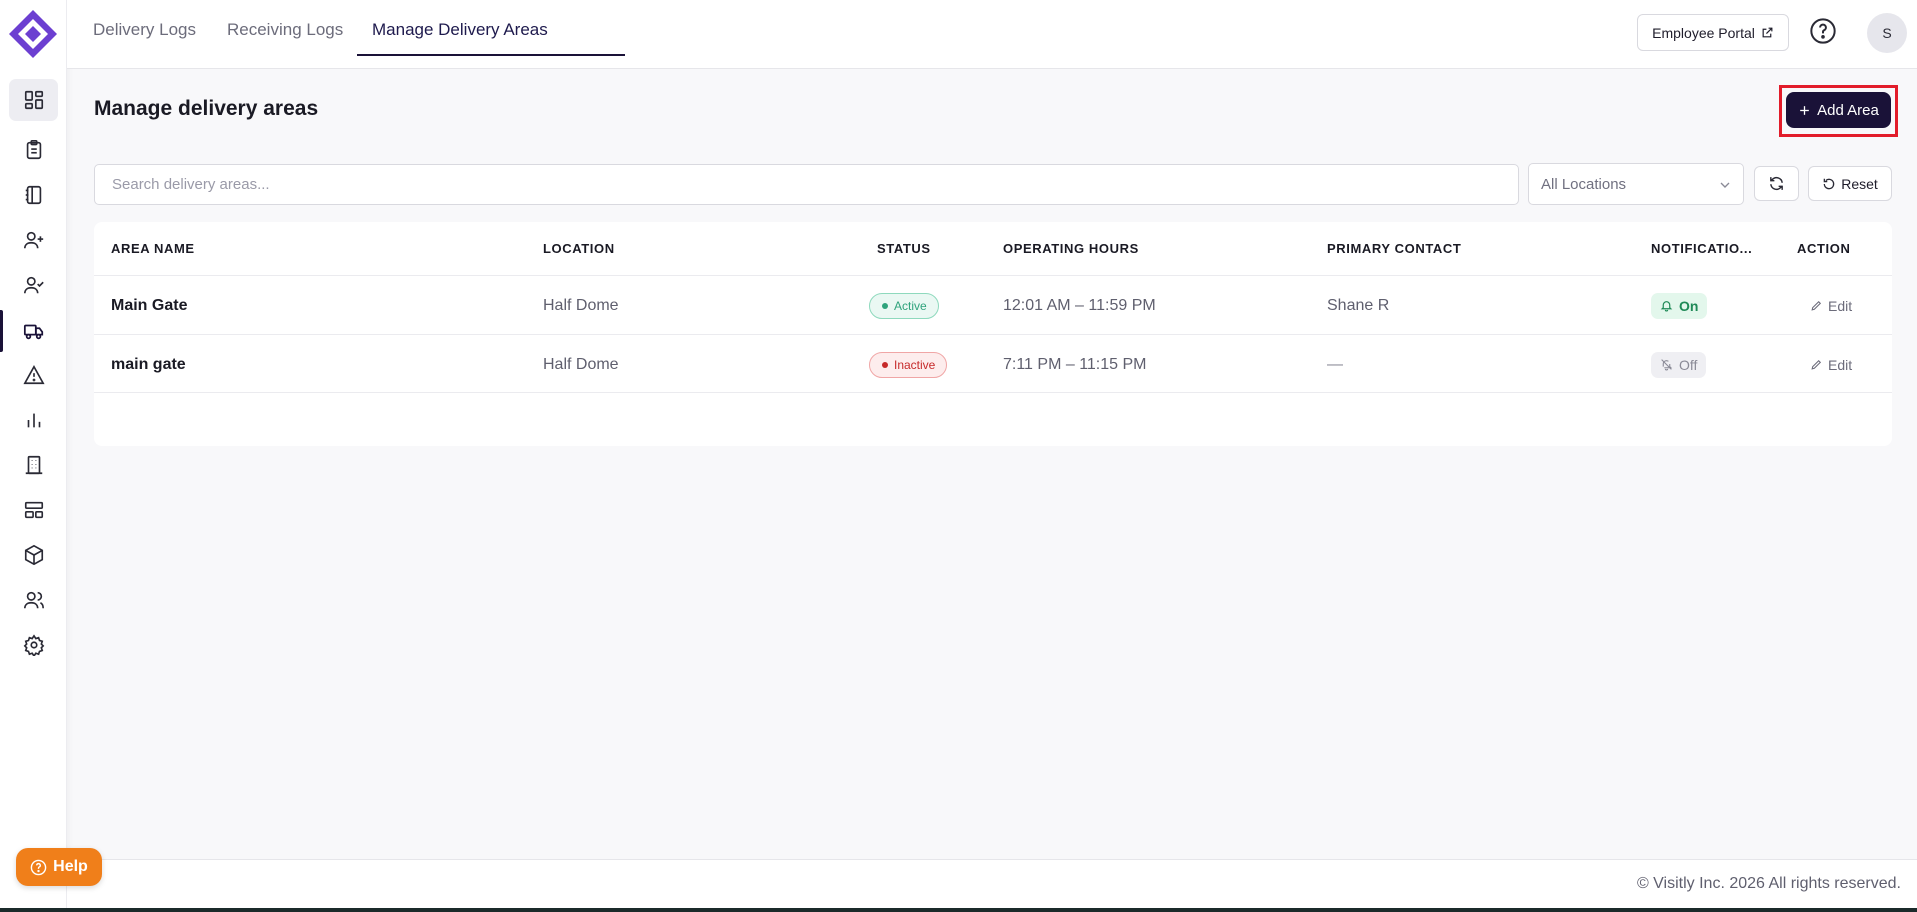 This screenshot has height=912, width=1917. I want to click on help-label: Help, so click(70, 866).